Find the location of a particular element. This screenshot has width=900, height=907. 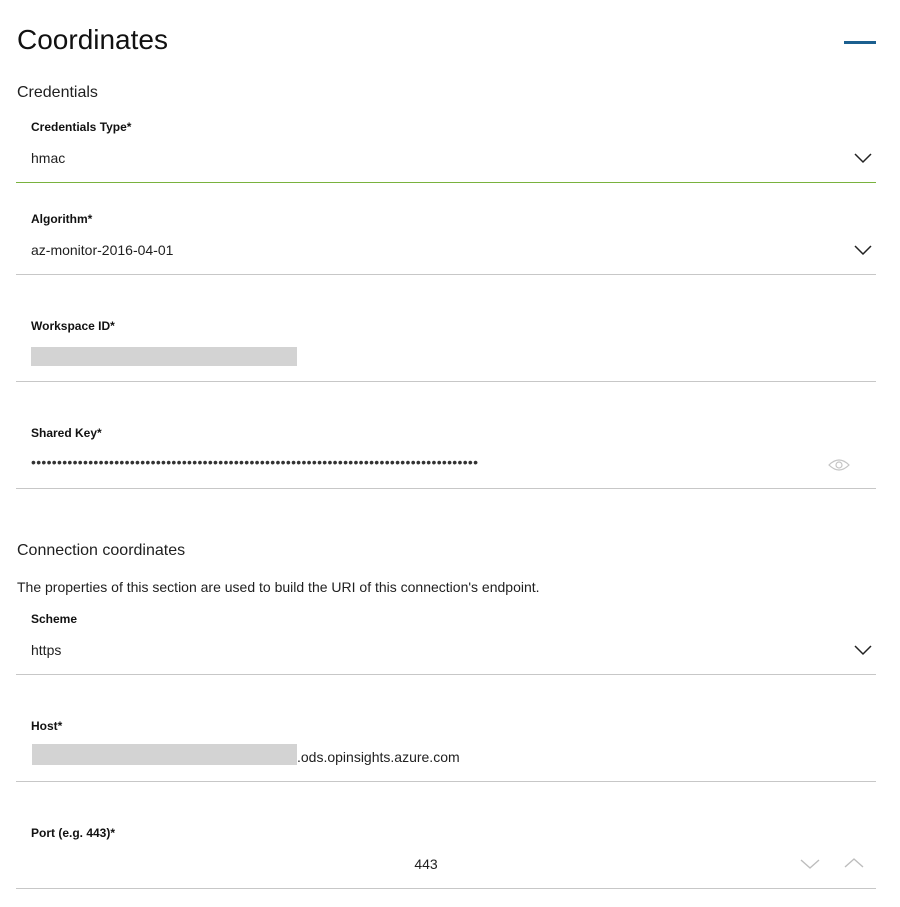

host-value-suffix: .ods.opinsights.azure.com is located at coordinates (378, 757).